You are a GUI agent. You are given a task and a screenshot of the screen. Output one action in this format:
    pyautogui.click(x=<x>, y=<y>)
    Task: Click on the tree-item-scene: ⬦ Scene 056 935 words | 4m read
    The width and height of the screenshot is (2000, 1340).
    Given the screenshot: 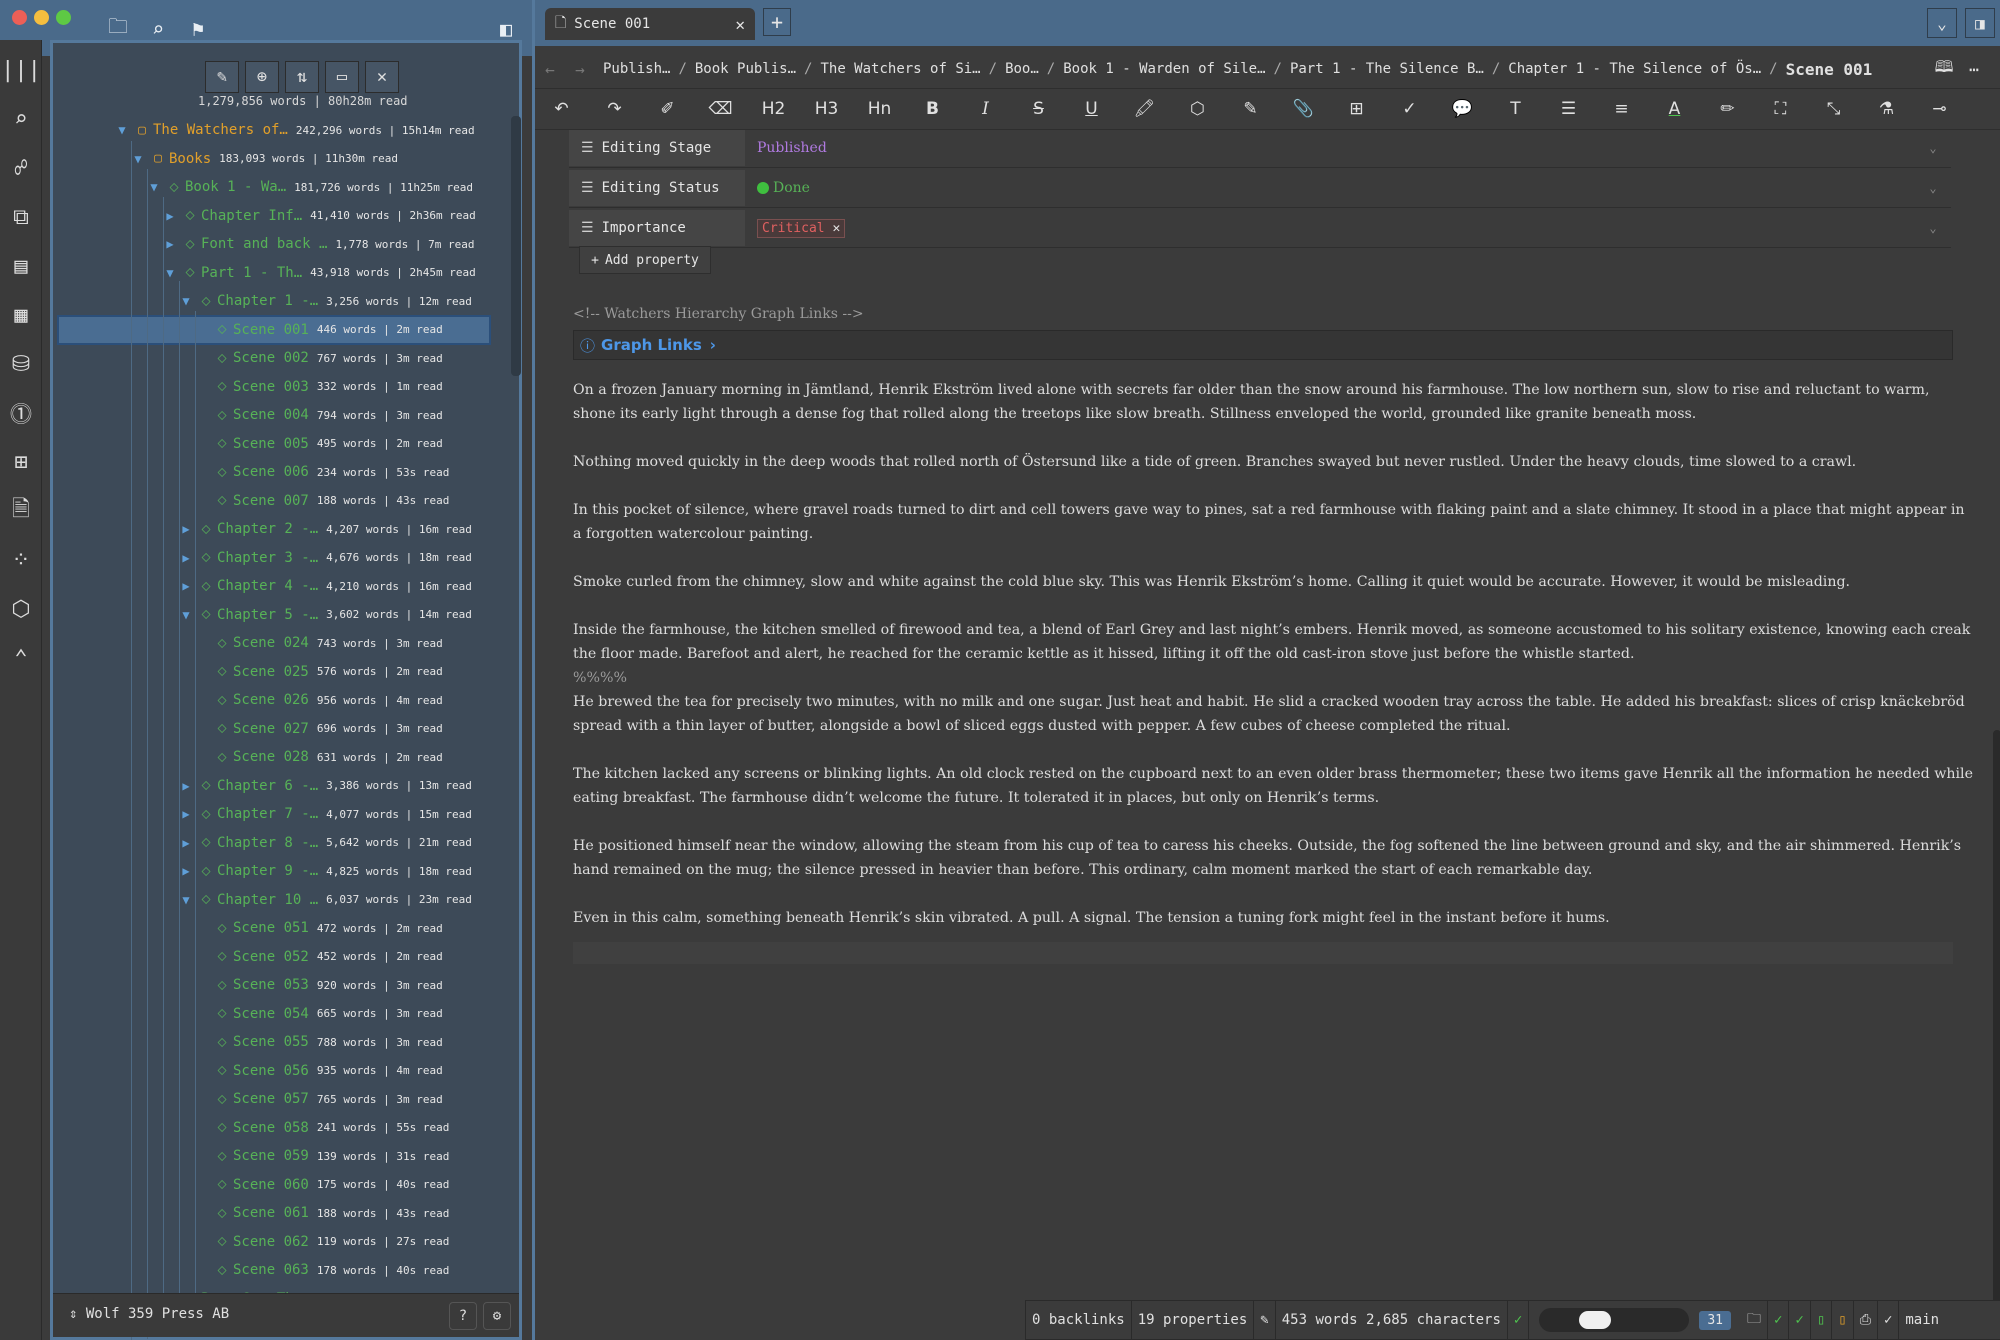 What is the action you would take?
    pyautogui.click(x=317, y=1071)
    